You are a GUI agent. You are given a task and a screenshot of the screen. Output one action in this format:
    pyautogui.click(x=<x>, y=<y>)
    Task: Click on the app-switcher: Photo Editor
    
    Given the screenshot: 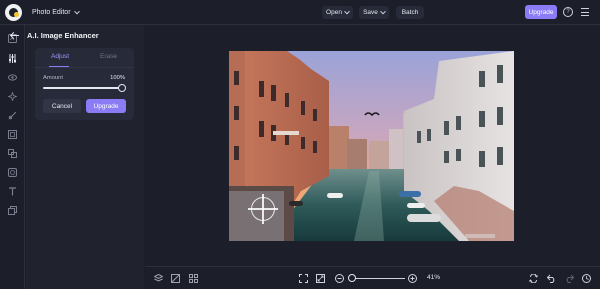 What is the action you would take?
    pyautogui.click(x=55, y=12)
    